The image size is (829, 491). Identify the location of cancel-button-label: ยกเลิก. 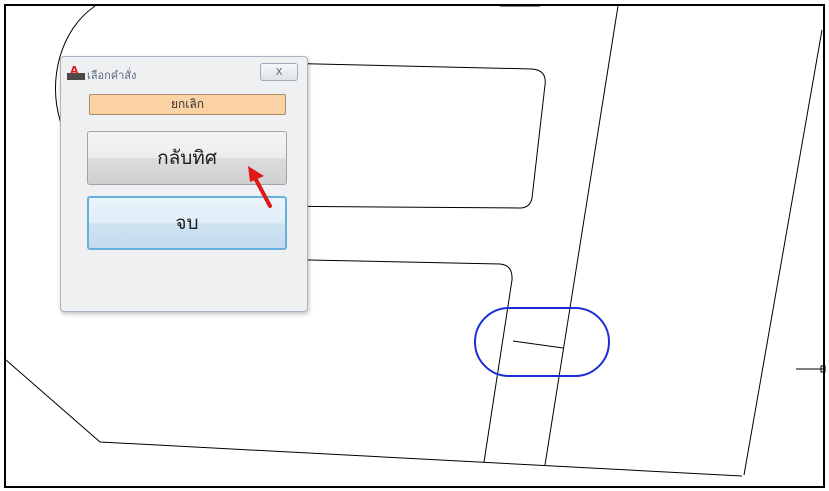
(187, 104).